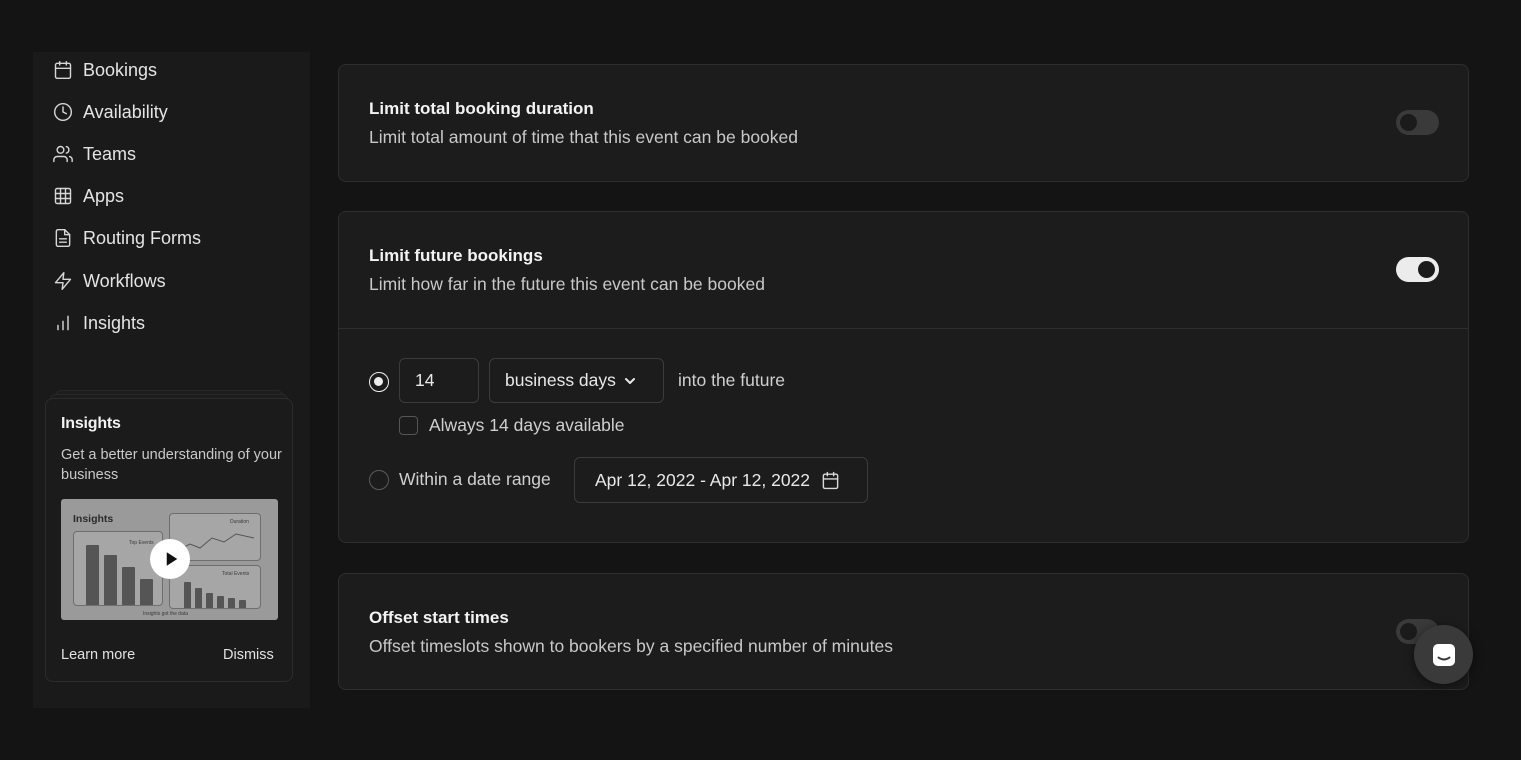  What do you see at coordinates (216, 542) in the screenshot?
I see `thumbnail-line-chart` at bounding box center [216, 542].